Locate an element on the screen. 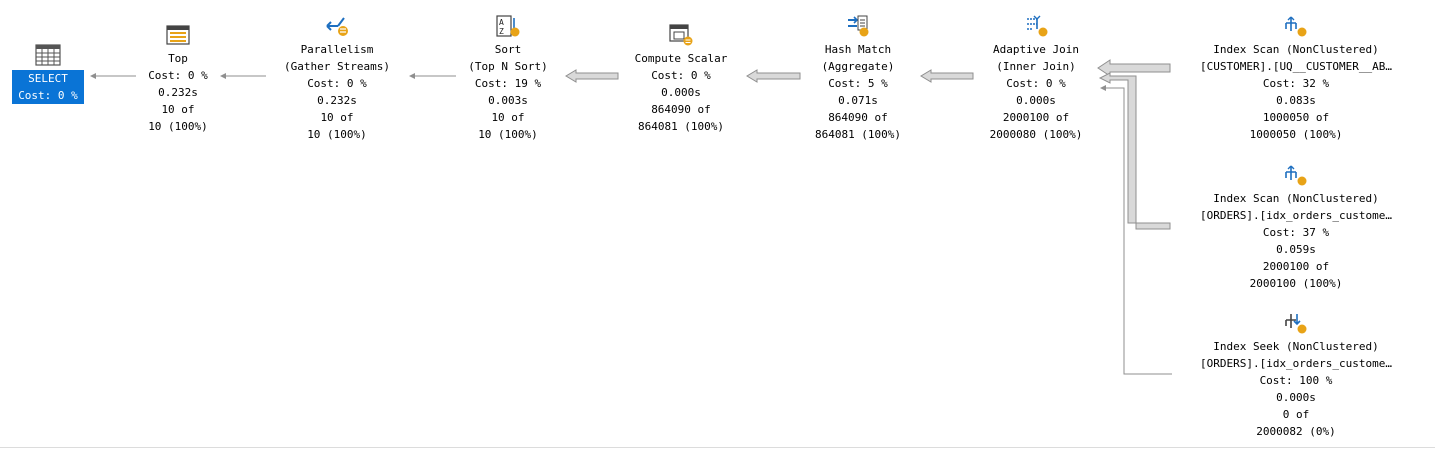  select-node: SELECT Cost: 0 % is located at coordinates (48, 74).